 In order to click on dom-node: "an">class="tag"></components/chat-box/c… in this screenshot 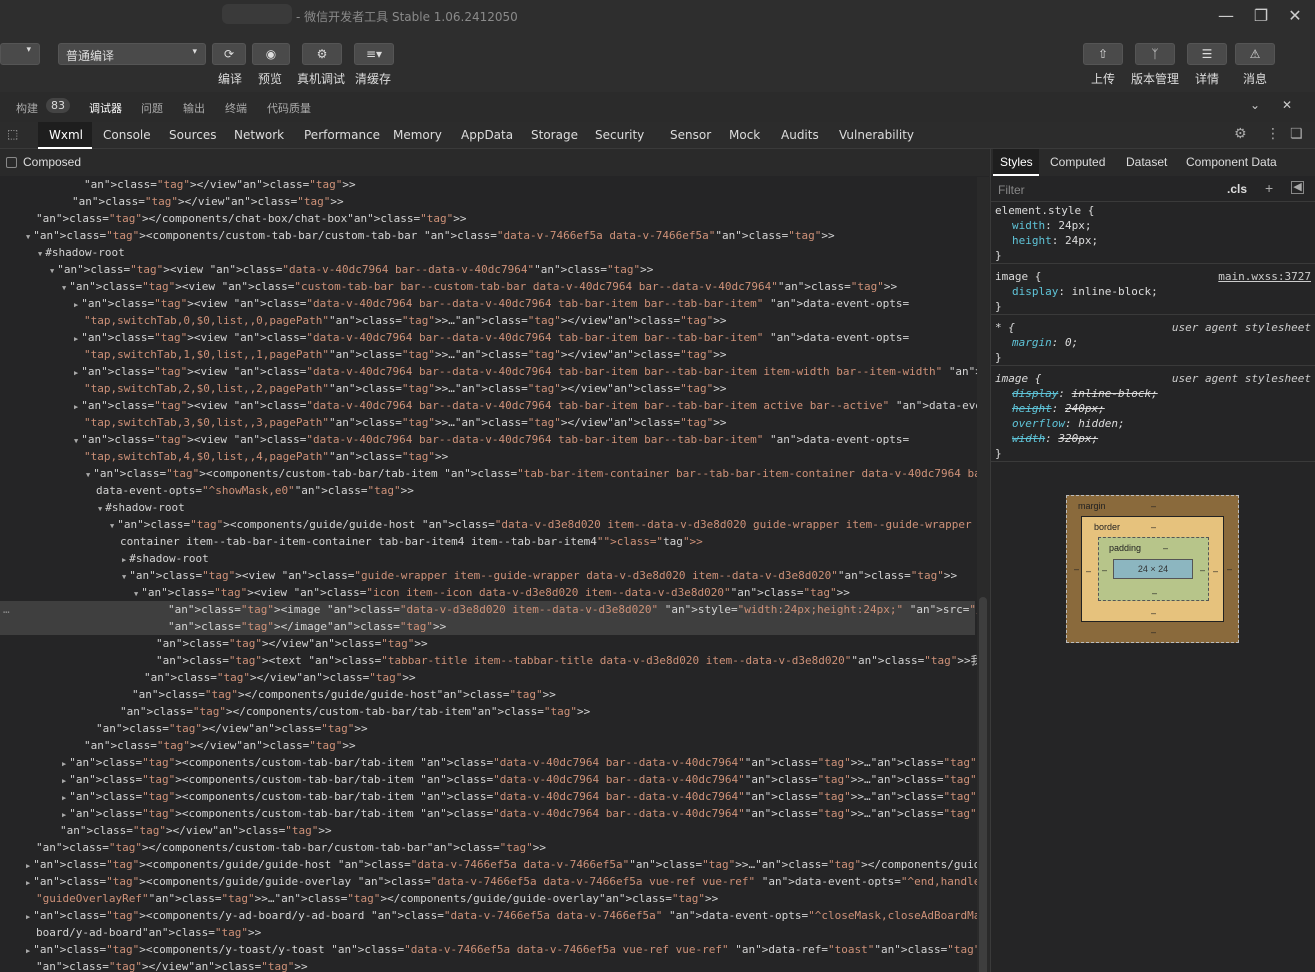, I will do `click(487, 218)`.